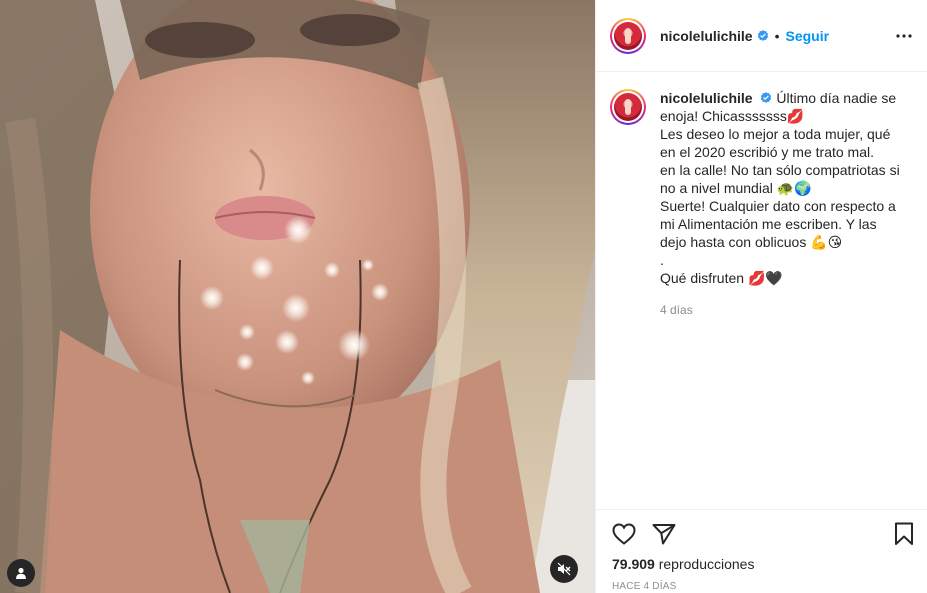 Image resolution: width=927 pixels, height=593 pixels. Describe the element at coordinates (706, 564) in the screenshot. I see `views-label: reproducciones` at that location.